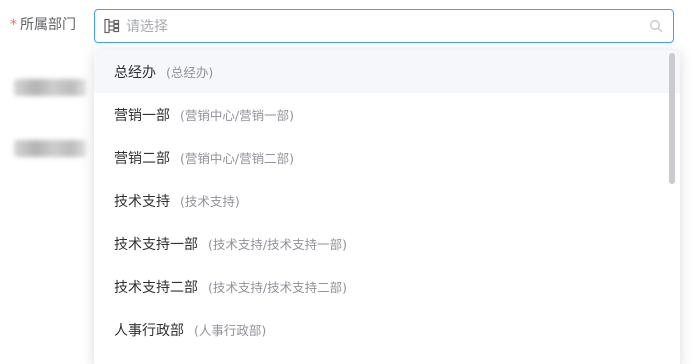 The image size is (693, 364). What do you see at coordinates (149, 330) in the screenshot?
I see `option-name: 人事行政部` at bounding box center [149, 330].